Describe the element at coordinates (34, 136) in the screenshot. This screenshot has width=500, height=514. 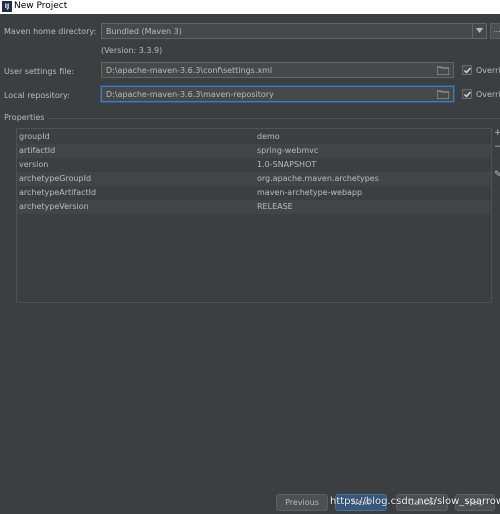
I see `property-key: groupId` at that location.